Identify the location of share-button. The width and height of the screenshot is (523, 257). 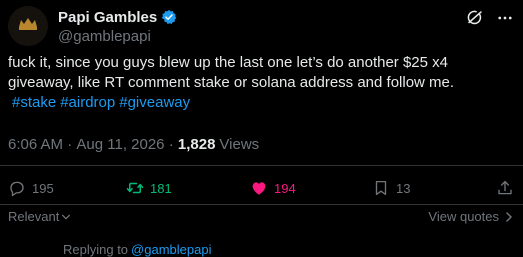
(505, 188).